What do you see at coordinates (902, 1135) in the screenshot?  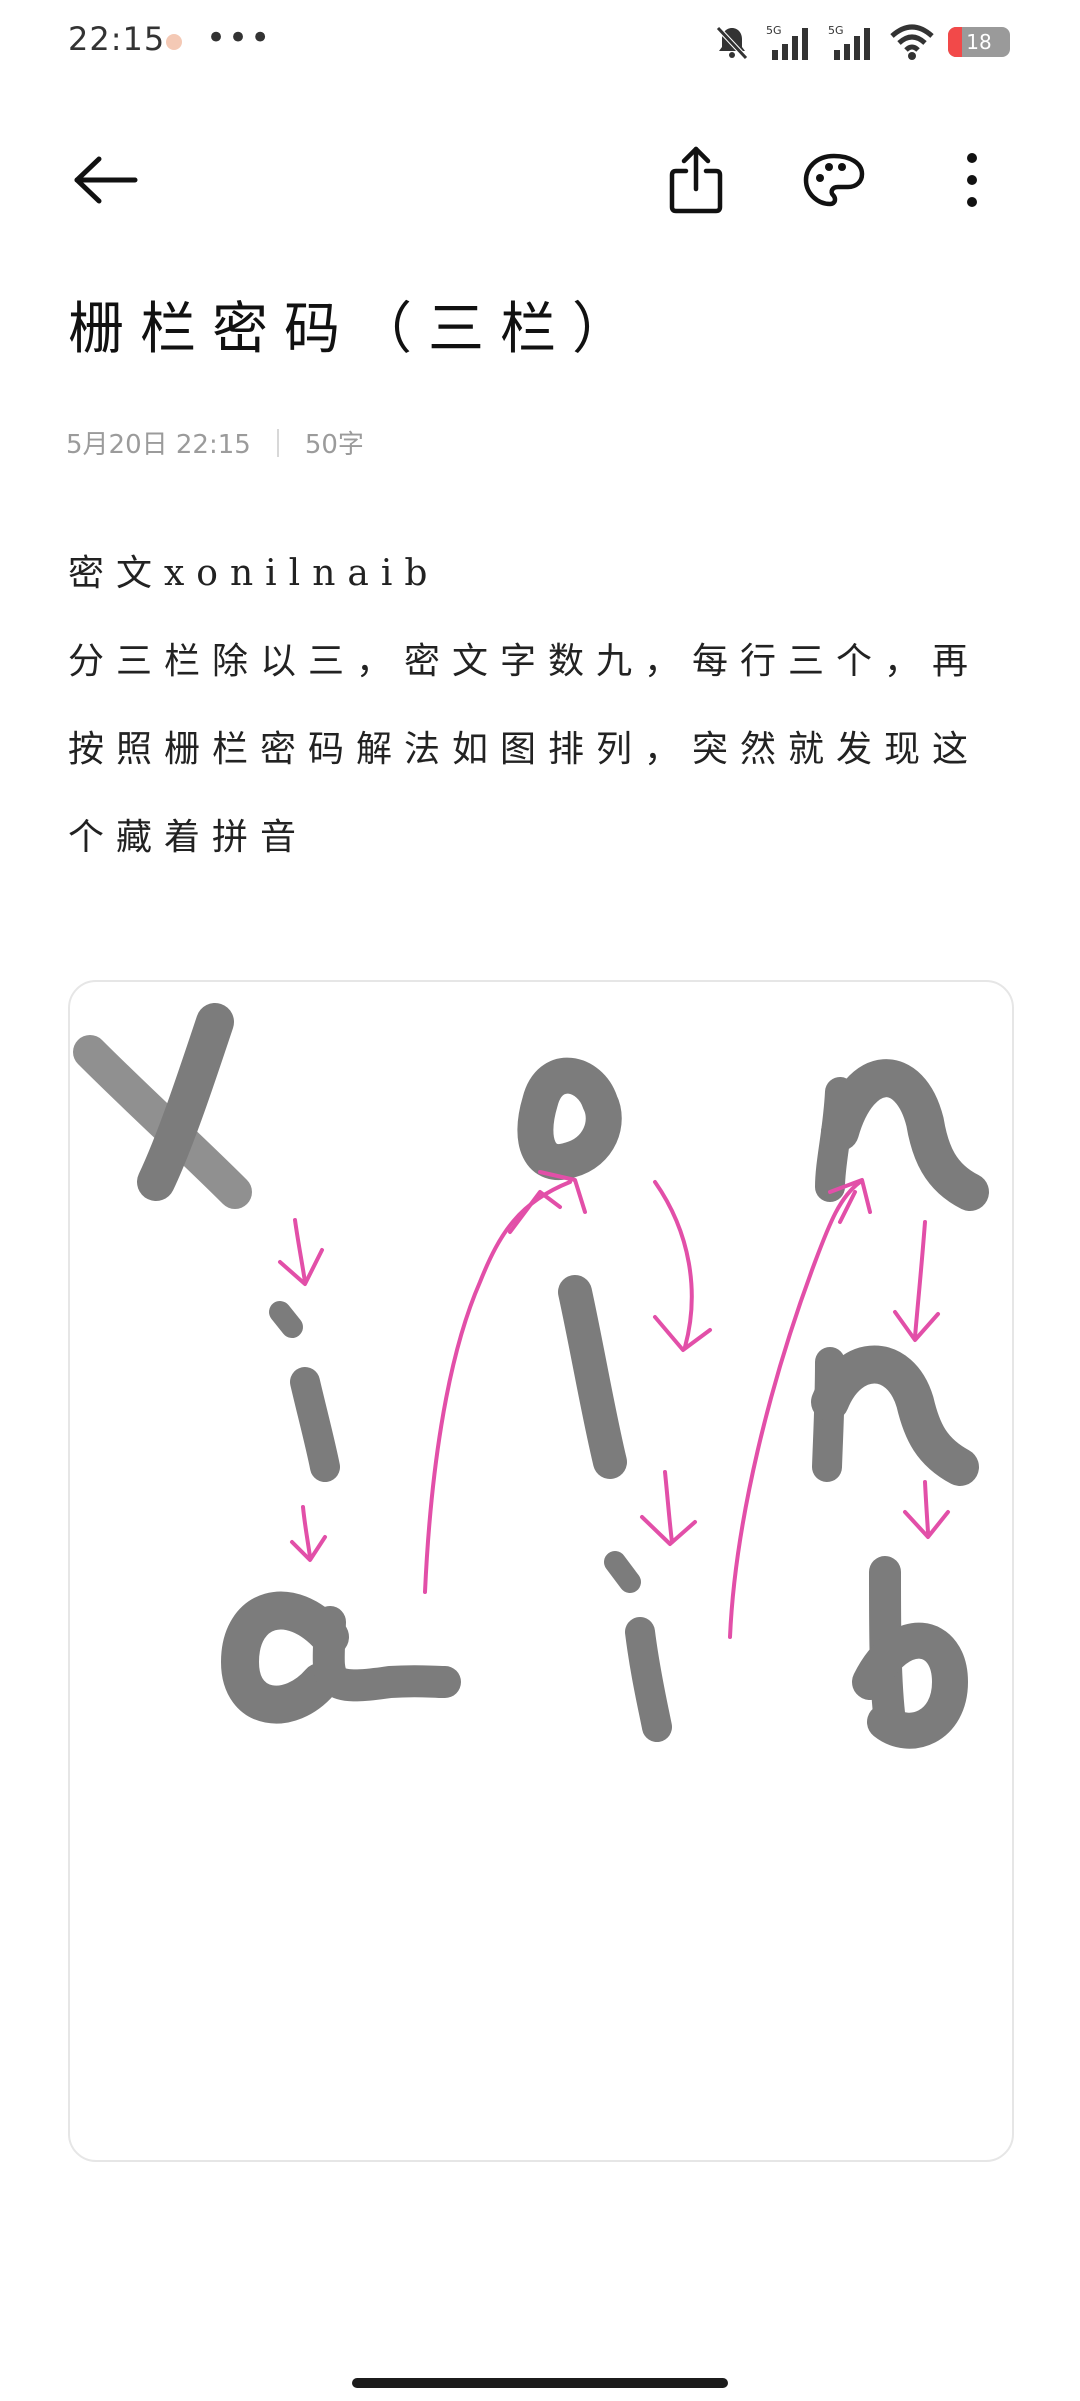 I see `letter-n-top` at bounding box center [902, 1135].